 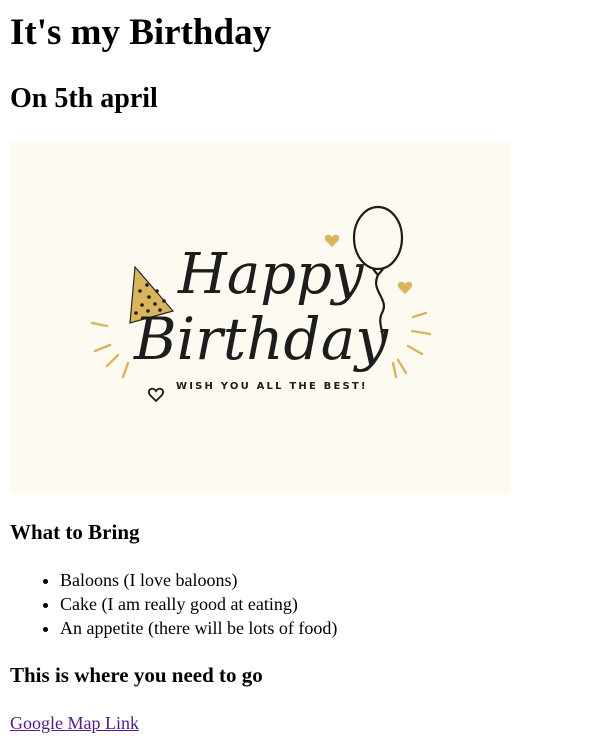 What do you see at coordinates (198, 628) in the screenshot?
I see `list-item: An appetite (there will be lots of food)` at bounding box center [198, 628].